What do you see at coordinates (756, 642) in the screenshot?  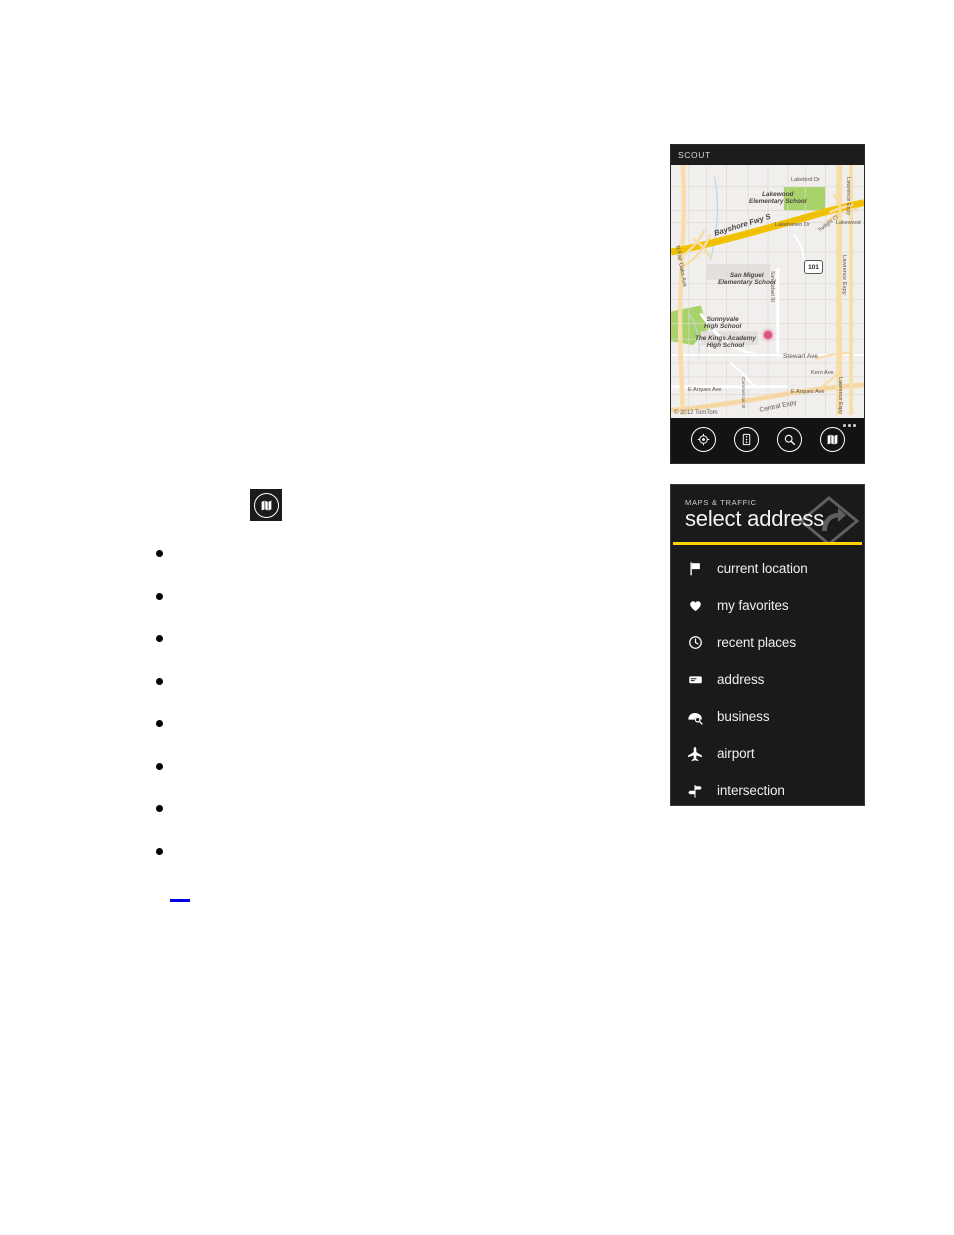 I see `list-item-label: recent places` at bounding box center [756, 642].